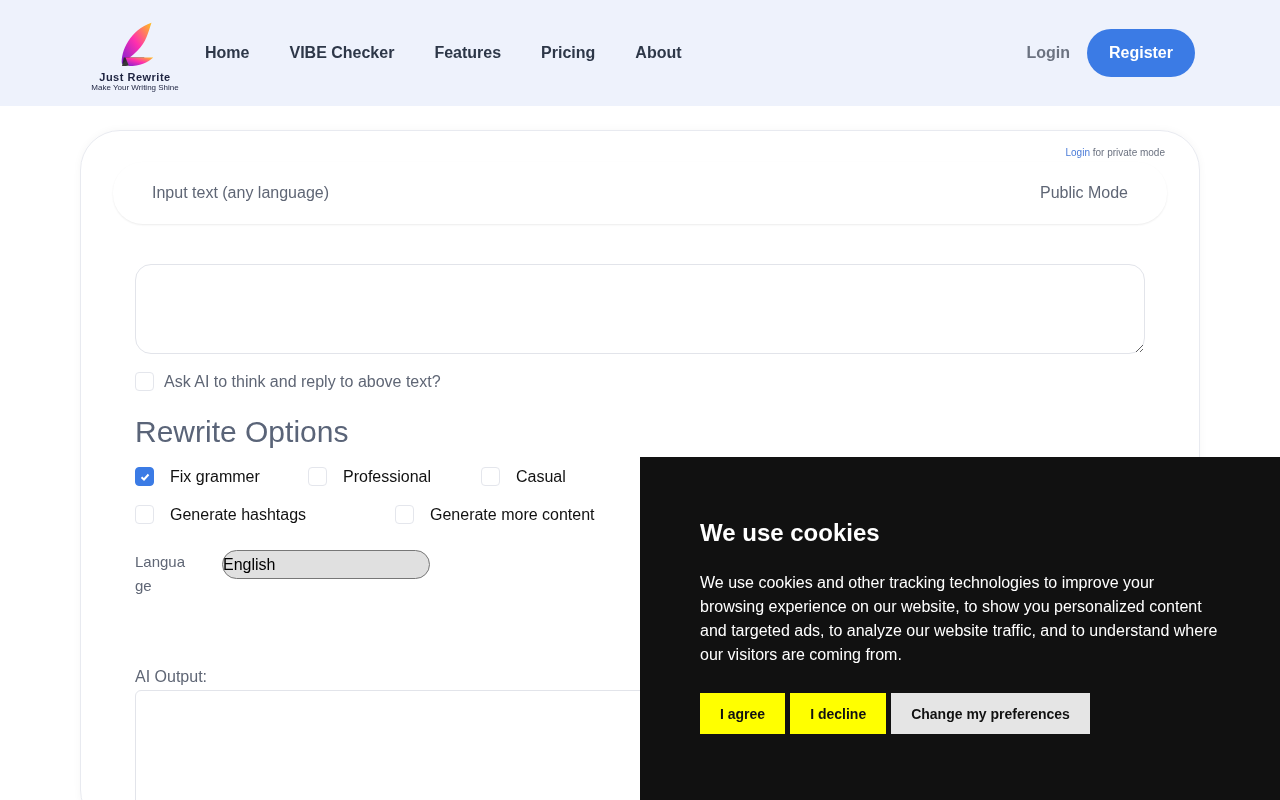  I want to click on checkbox-label: Professional, so click(387, 476).